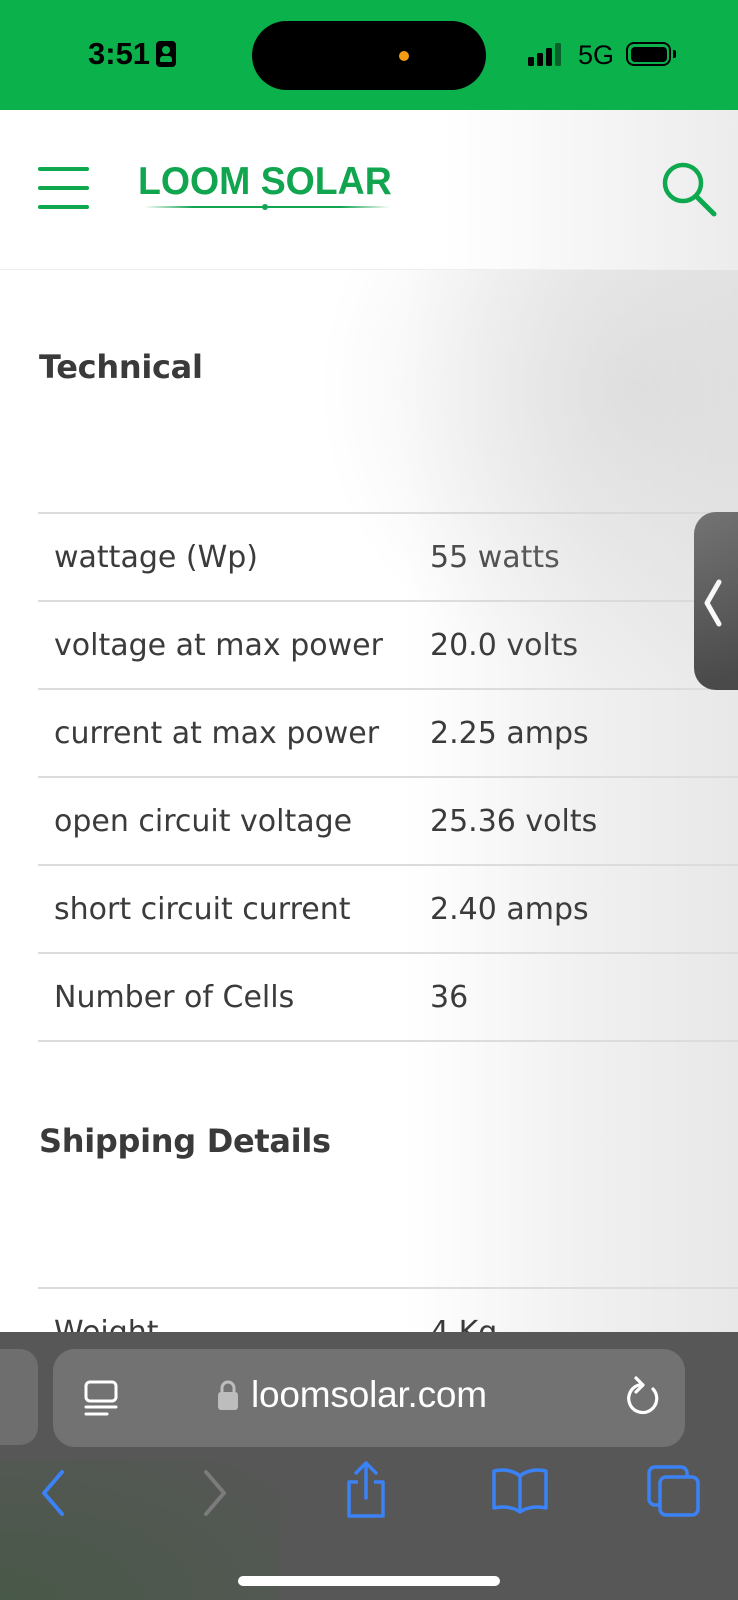 The width and height of the screenshot is (738, 1600). I want to click on status-time-text: 3:51, so click(119, 53).